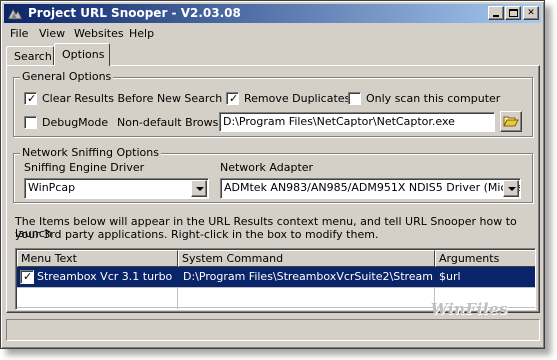  I want to click on menu-text-cell: Streambox Vcr 3.1 turbo, so click(105, 276).